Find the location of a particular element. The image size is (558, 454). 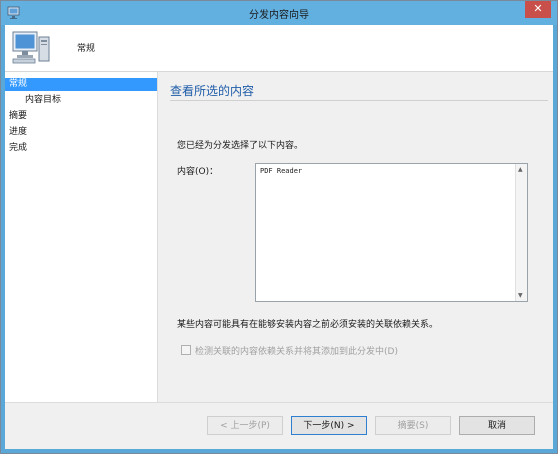

list-item: PDF Reader is located at coordinates (281, 171).